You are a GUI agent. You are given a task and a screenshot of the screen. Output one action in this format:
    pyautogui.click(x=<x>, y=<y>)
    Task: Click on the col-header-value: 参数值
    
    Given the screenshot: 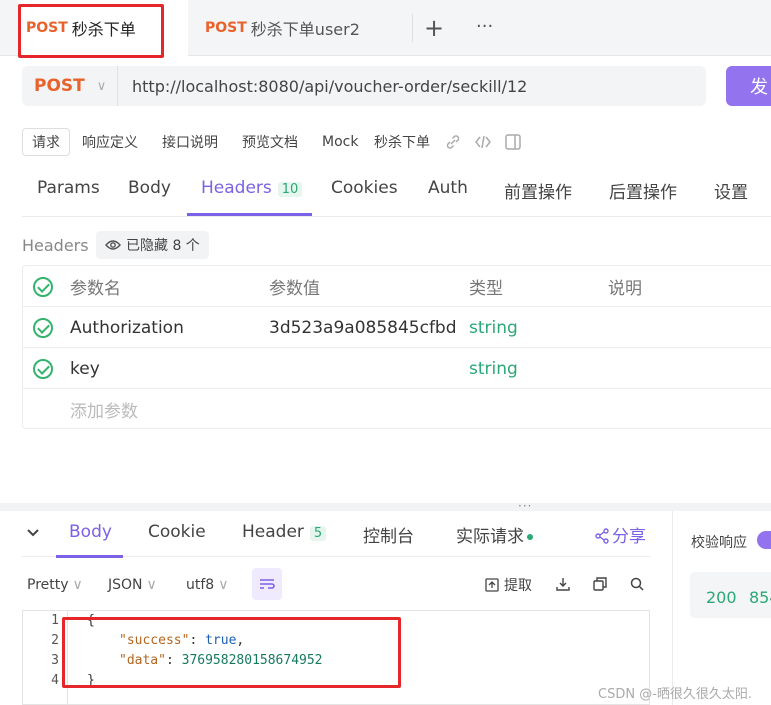 What is the action you would take?
    pyautogui.click(x=294, y=289)
    